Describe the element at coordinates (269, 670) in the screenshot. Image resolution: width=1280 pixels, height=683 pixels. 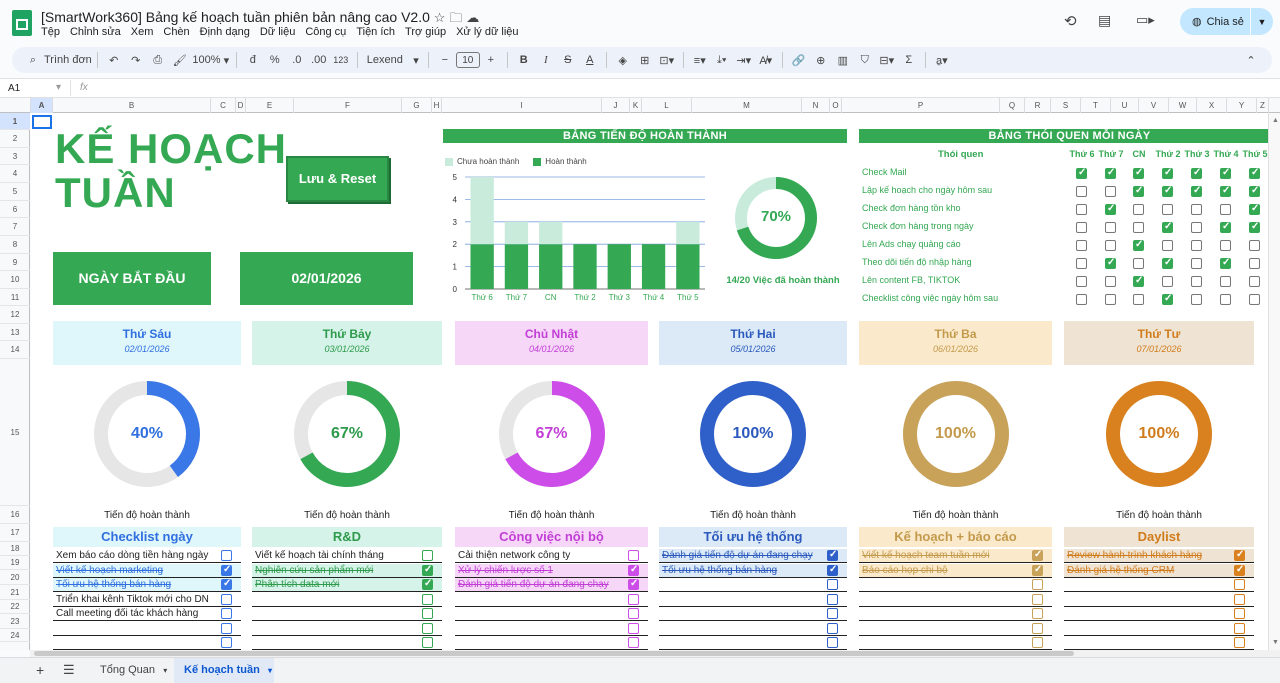
I see `sheet-tab-dropdown-icon: ▾` at that location.